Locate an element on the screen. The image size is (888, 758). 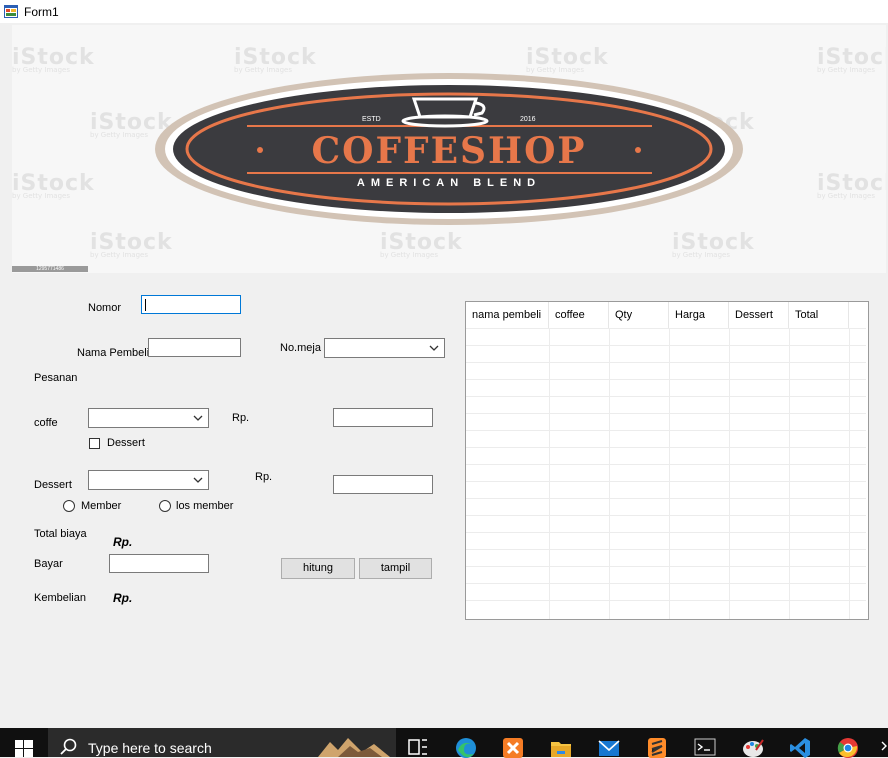
search-icon is located at coordinates (68, 746).